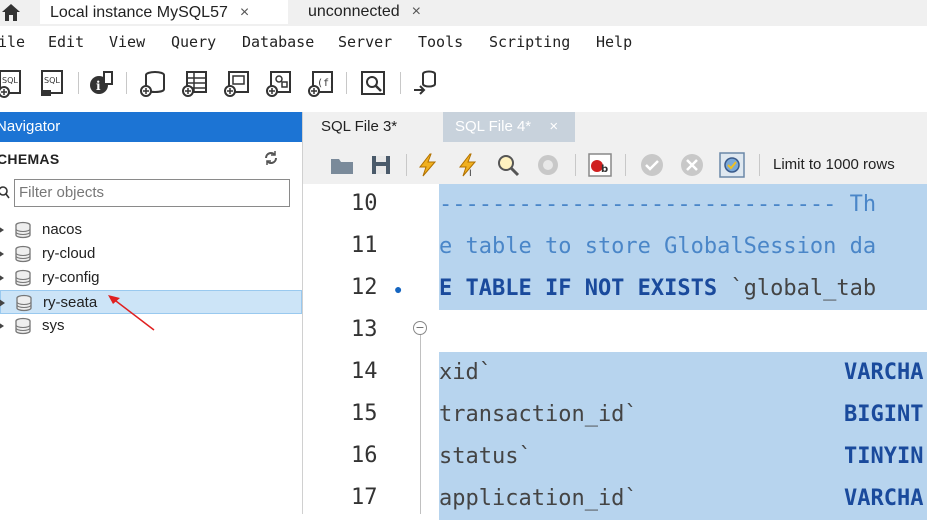  I want to click on line-number: 12, so click(364, 287).